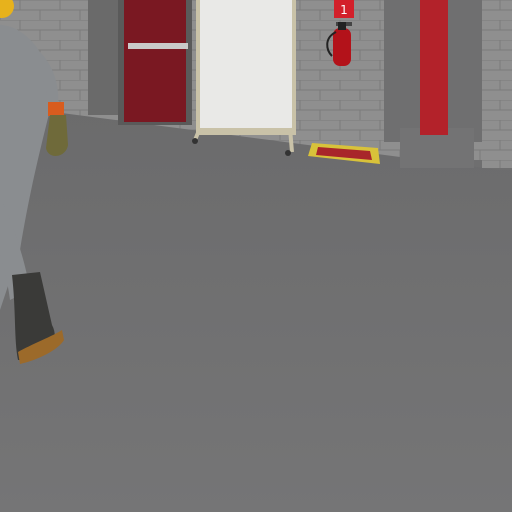 The image size is (512, 512). Describe the element at coordinates (344, 10) in the screenshot. I see `sign-glyph: 1` at that location.